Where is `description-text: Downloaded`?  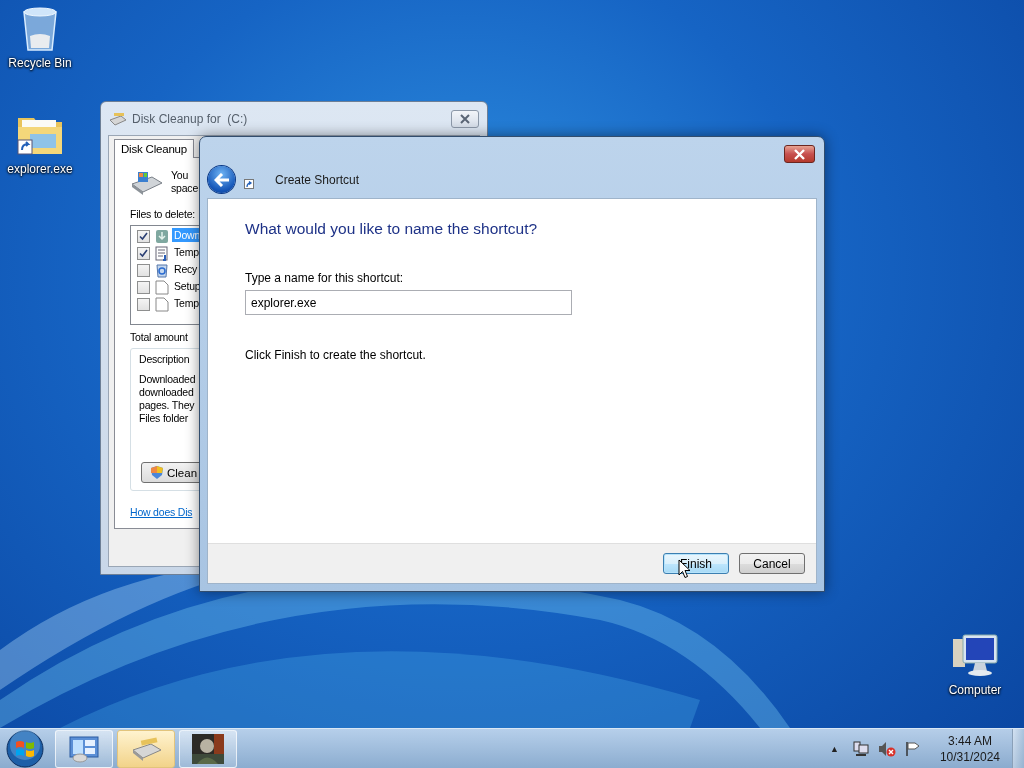
description-text: Downloaded is located at coordinates (167, 379).